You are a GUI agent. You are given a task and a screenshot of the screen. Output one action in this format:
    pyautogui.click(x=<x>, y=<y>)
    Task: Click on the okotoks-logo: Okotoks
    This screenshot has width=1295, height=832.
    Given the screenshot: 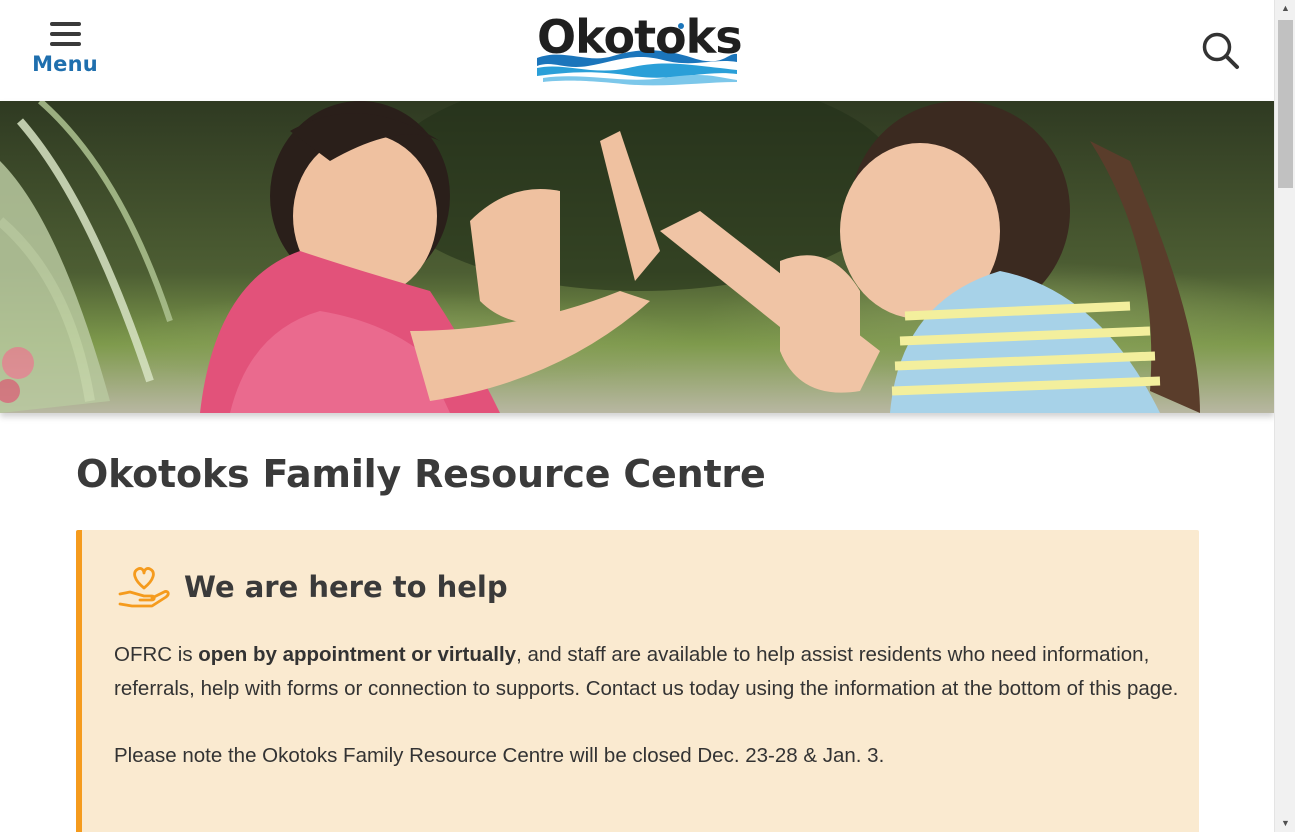 What is the action you would take?
    pyautogui.click(x=638, y=48)
    